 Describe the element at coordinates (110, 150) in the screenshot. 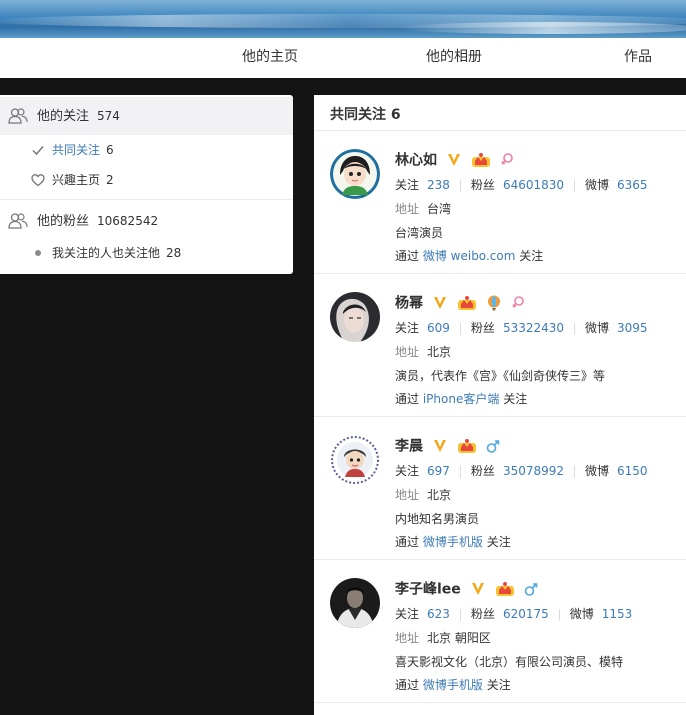

I see `common-count: 6` at that location.